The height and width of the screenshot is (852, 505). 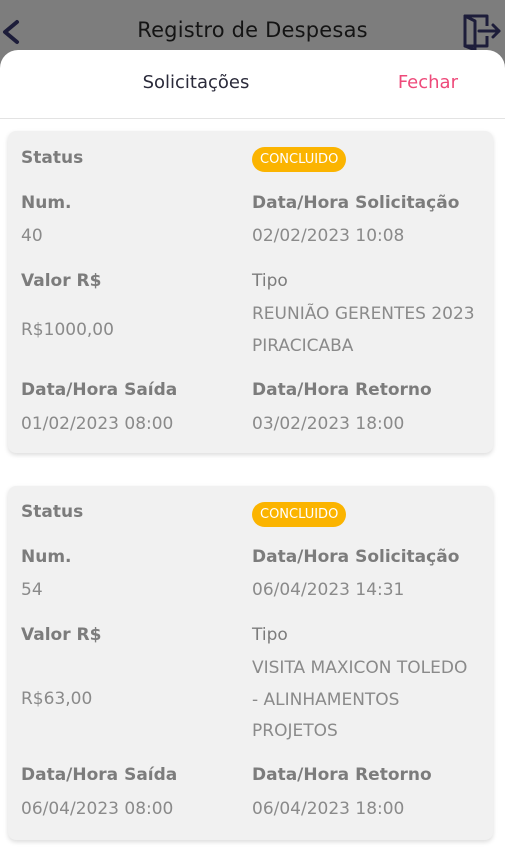 What do you see at coordinates (97, 424) in the screenshot?
I see `departure-value: 01/02/2023 08:00` at bounding box center [97, 424].